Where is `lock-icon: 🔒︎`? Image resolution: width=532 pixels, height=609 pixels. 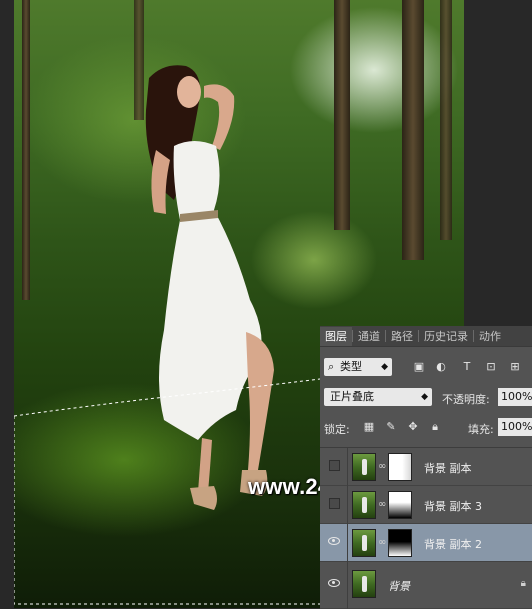
lock-icon: 🔒︎ is located at coordinates (523, 583).